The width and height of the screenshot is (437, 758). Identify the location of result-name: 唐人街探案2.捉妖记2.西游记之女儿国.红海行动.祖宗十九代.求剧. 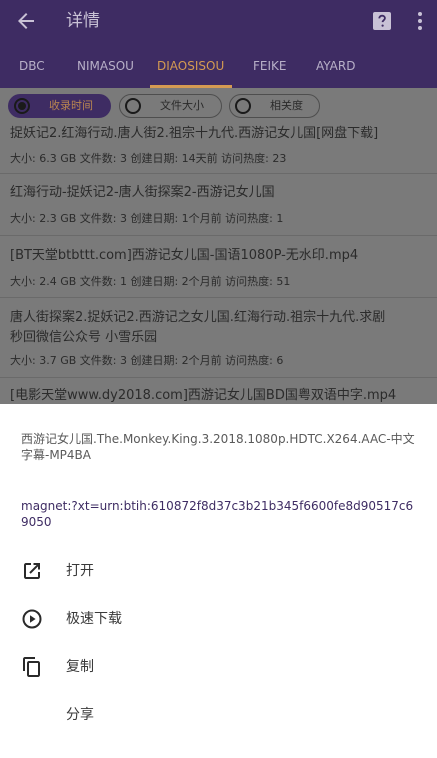
(198, 317).